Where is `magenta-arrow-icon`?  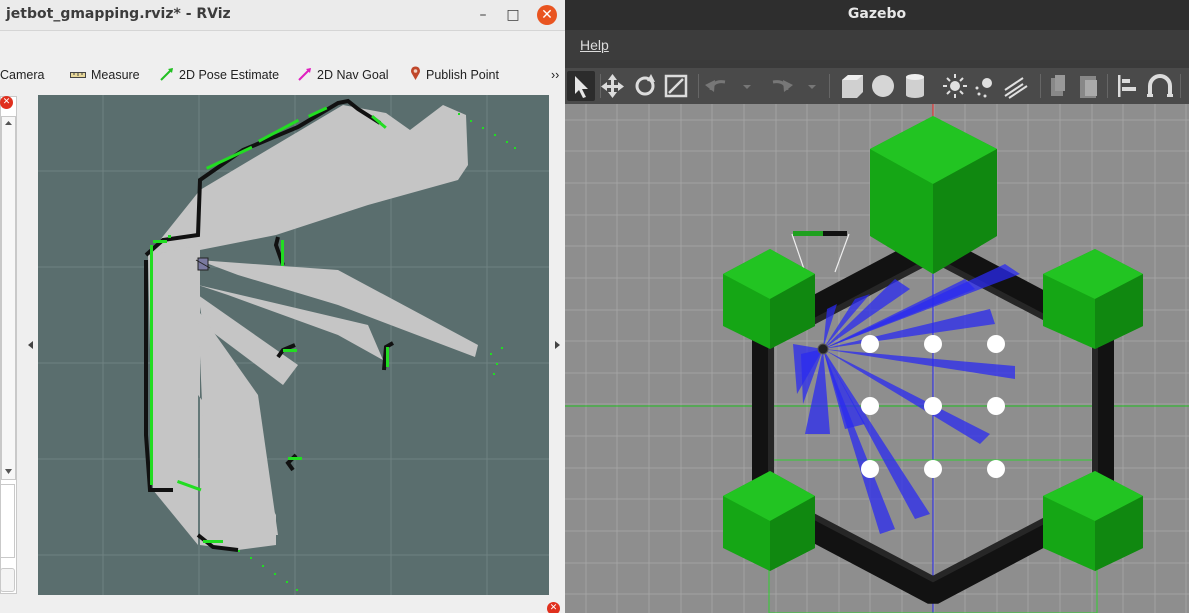
magenta-arrow-icon is located at coordinates (305, 75).